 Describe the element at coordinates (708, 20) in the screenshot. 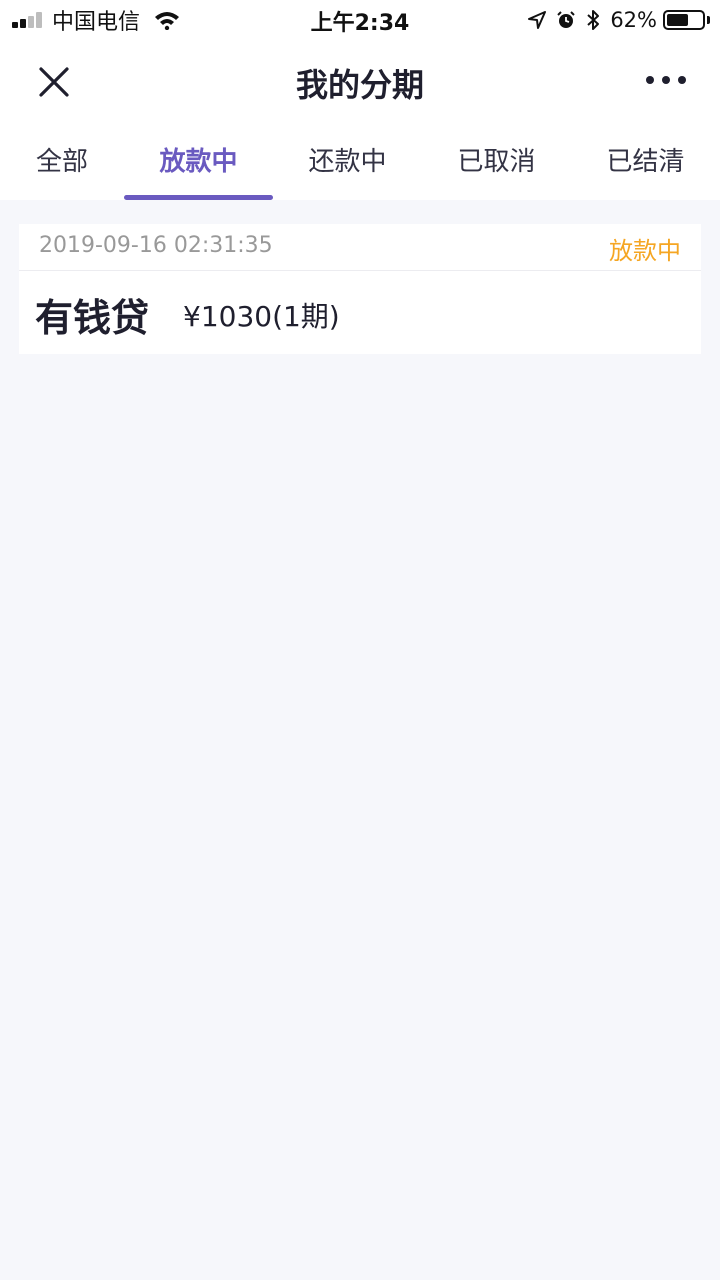

I see `battery-tip` at that location.